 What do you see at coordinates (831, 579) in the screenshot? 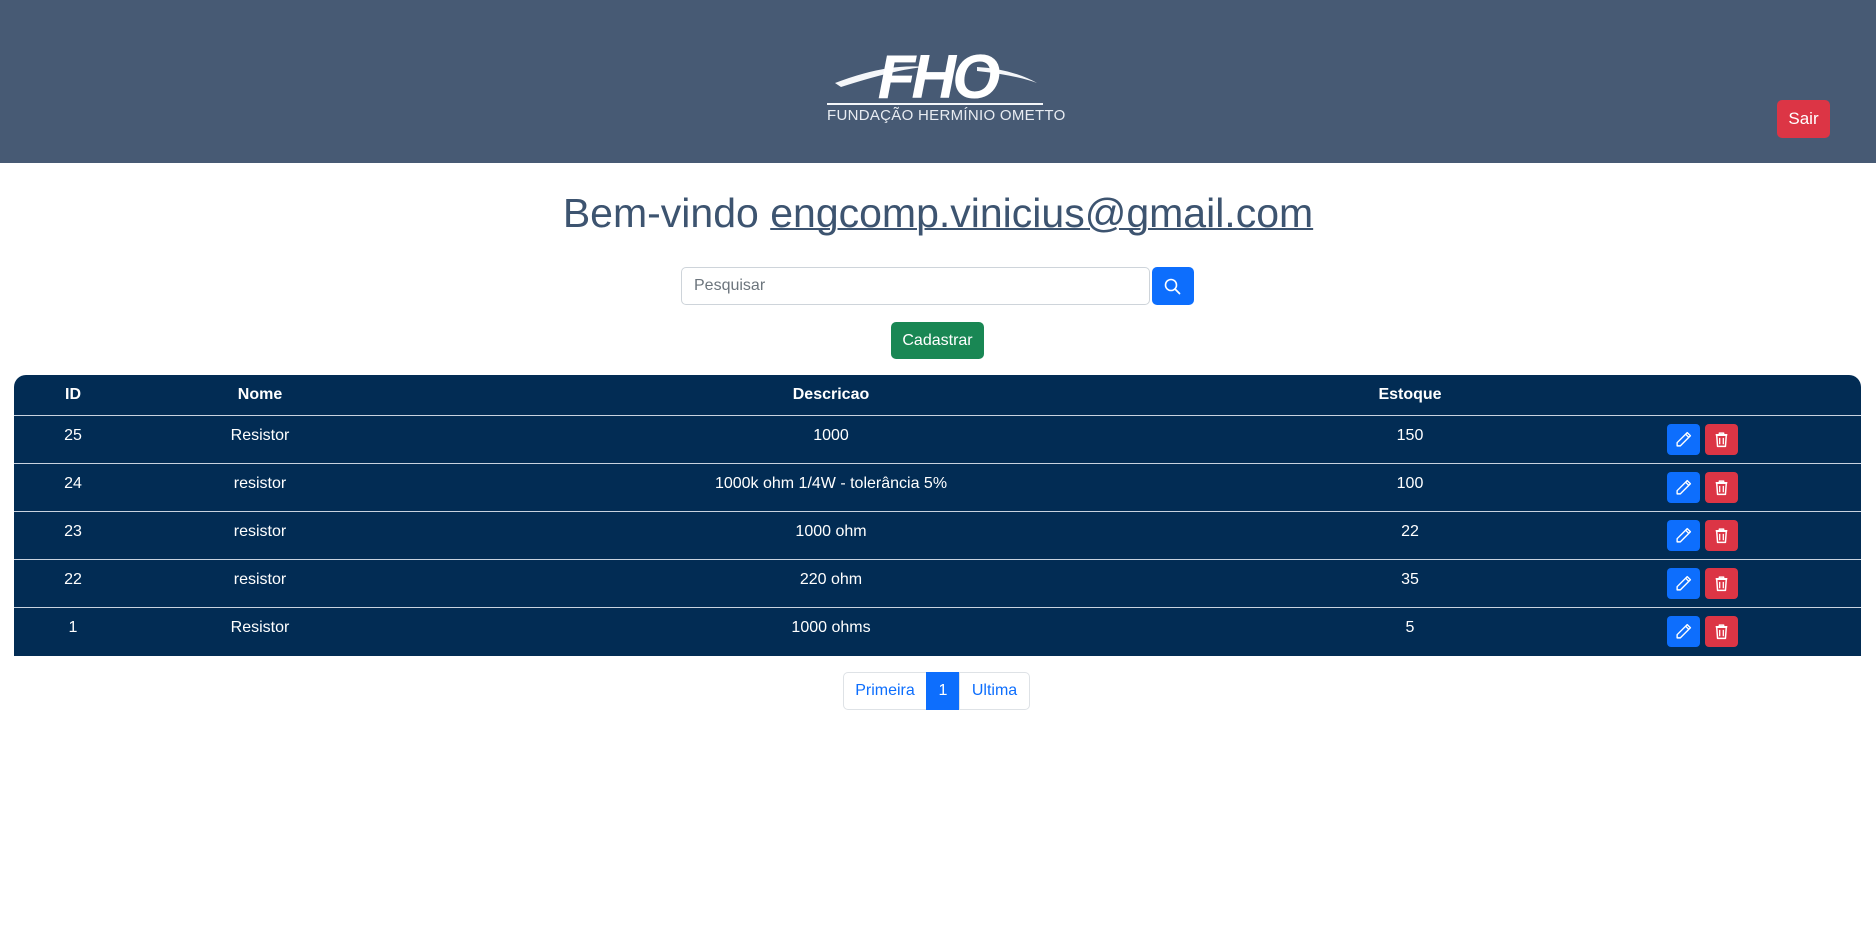
I see `cell-descricao: 220 ohm` at bounding box center [831, 579].